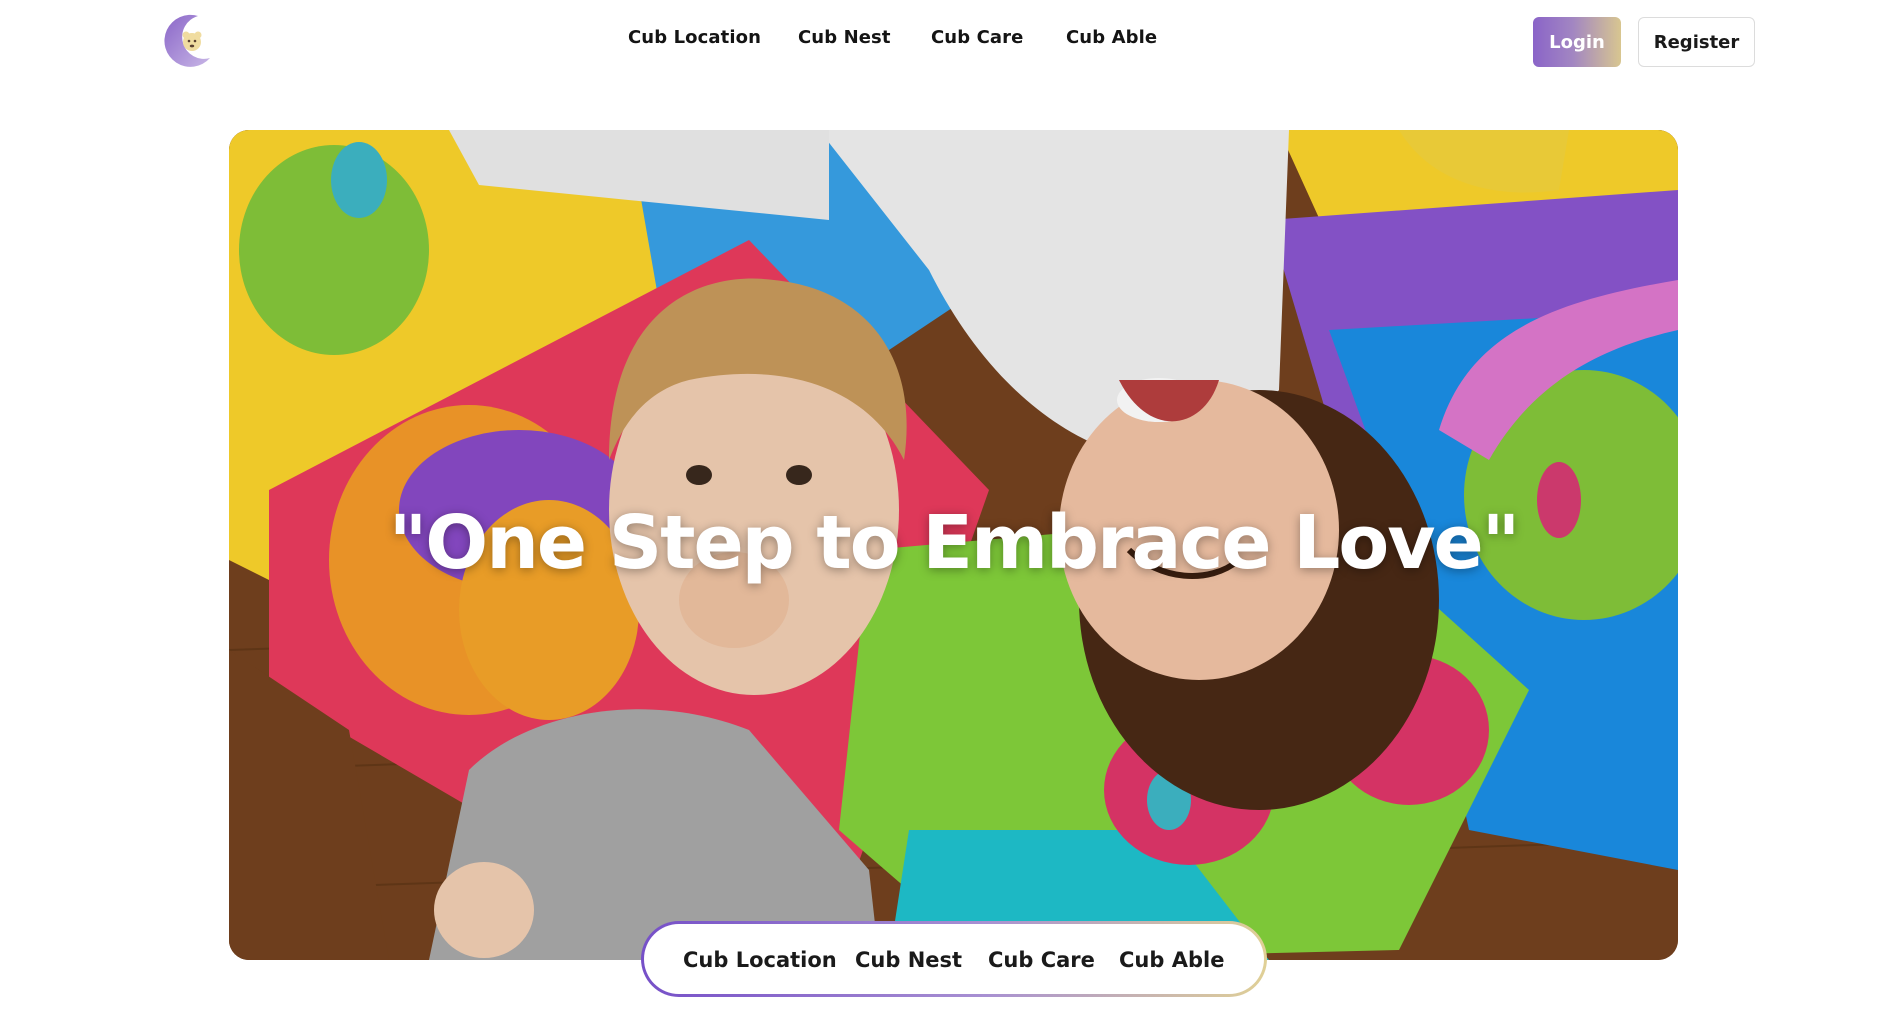 The image size is (1887, 1014). I want to click on login-button: Login, so click(1577, 42).